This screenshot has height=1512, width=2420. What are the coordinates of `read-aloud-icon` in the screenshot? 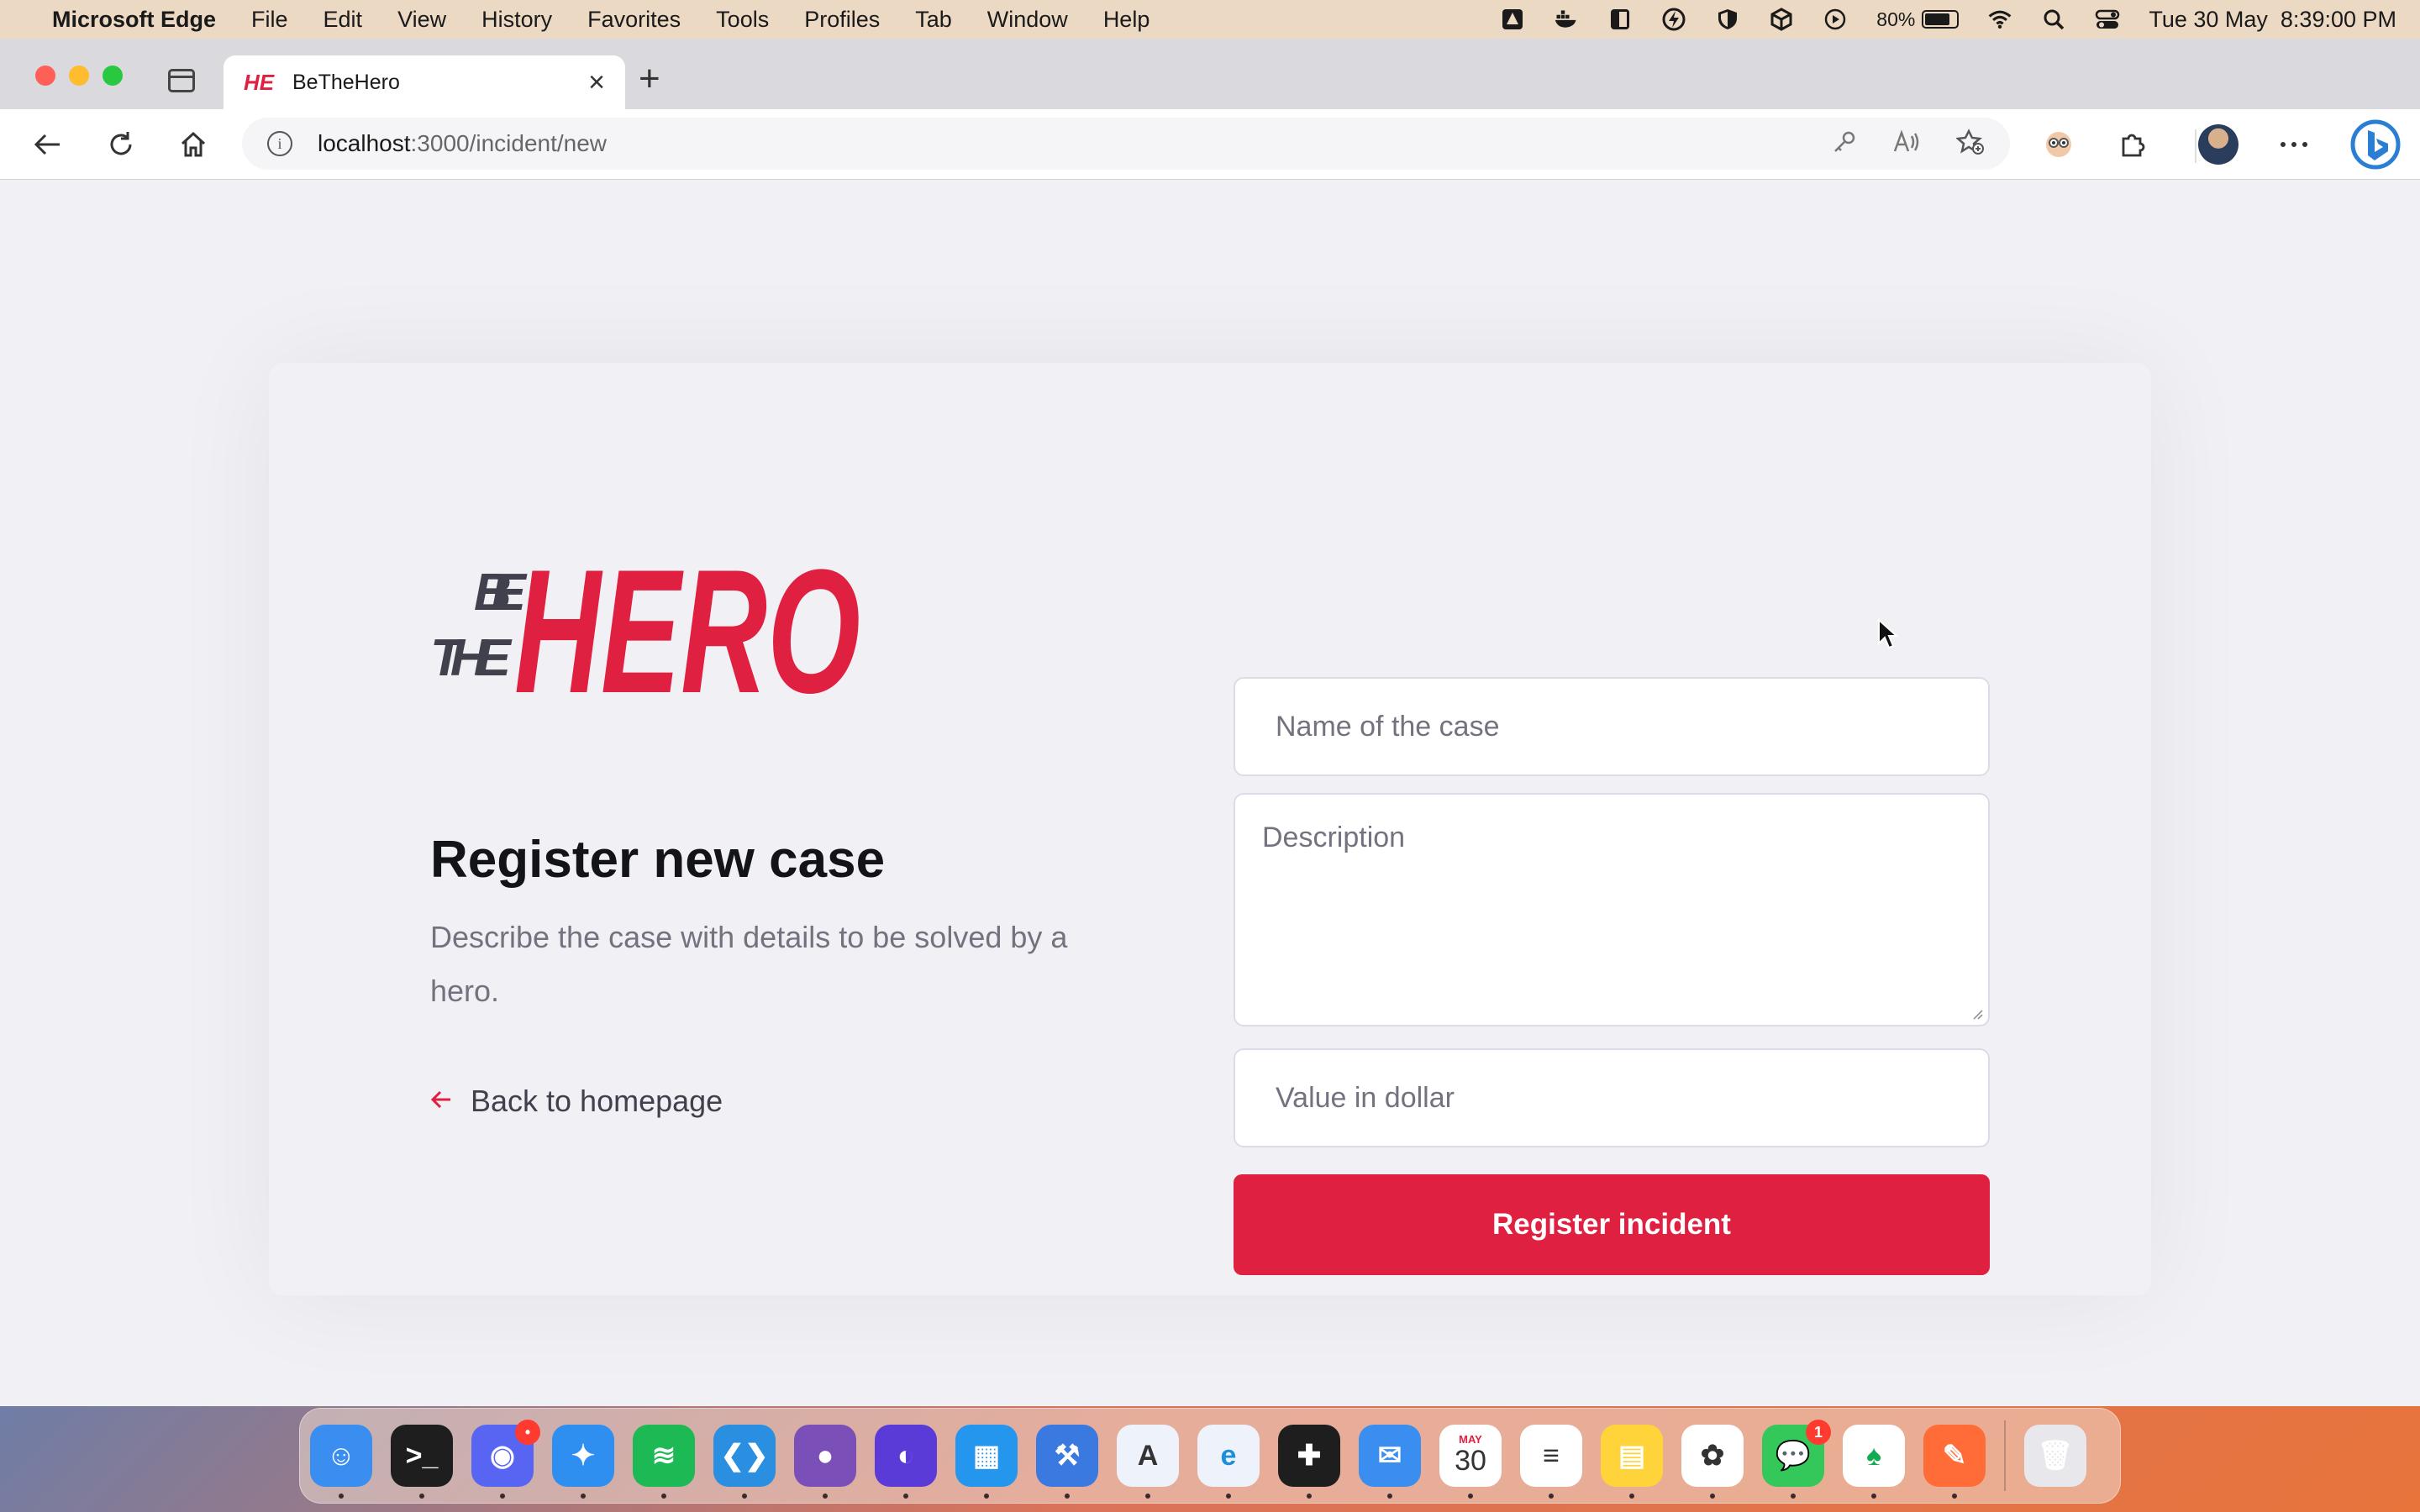 It's located at (1907, 144).